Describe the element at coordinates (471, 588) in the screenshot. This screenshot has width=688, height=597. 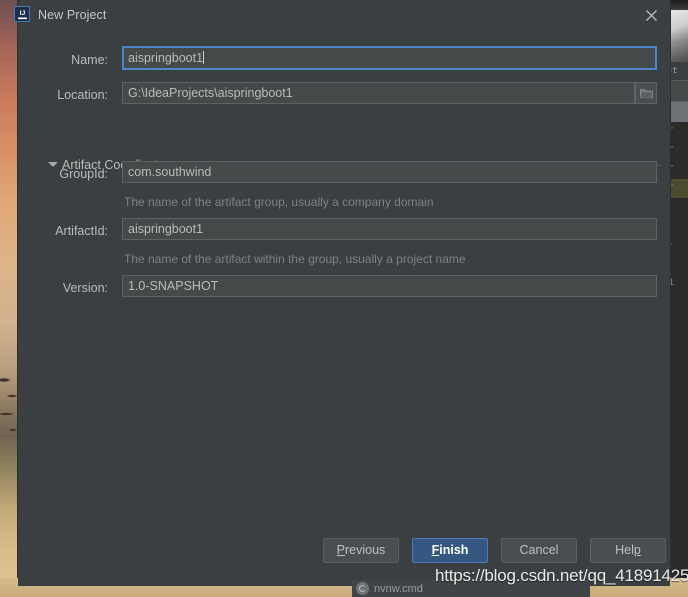
I see `taskbar-item-nvnw-cmd: nvnw.cmd` at that location.